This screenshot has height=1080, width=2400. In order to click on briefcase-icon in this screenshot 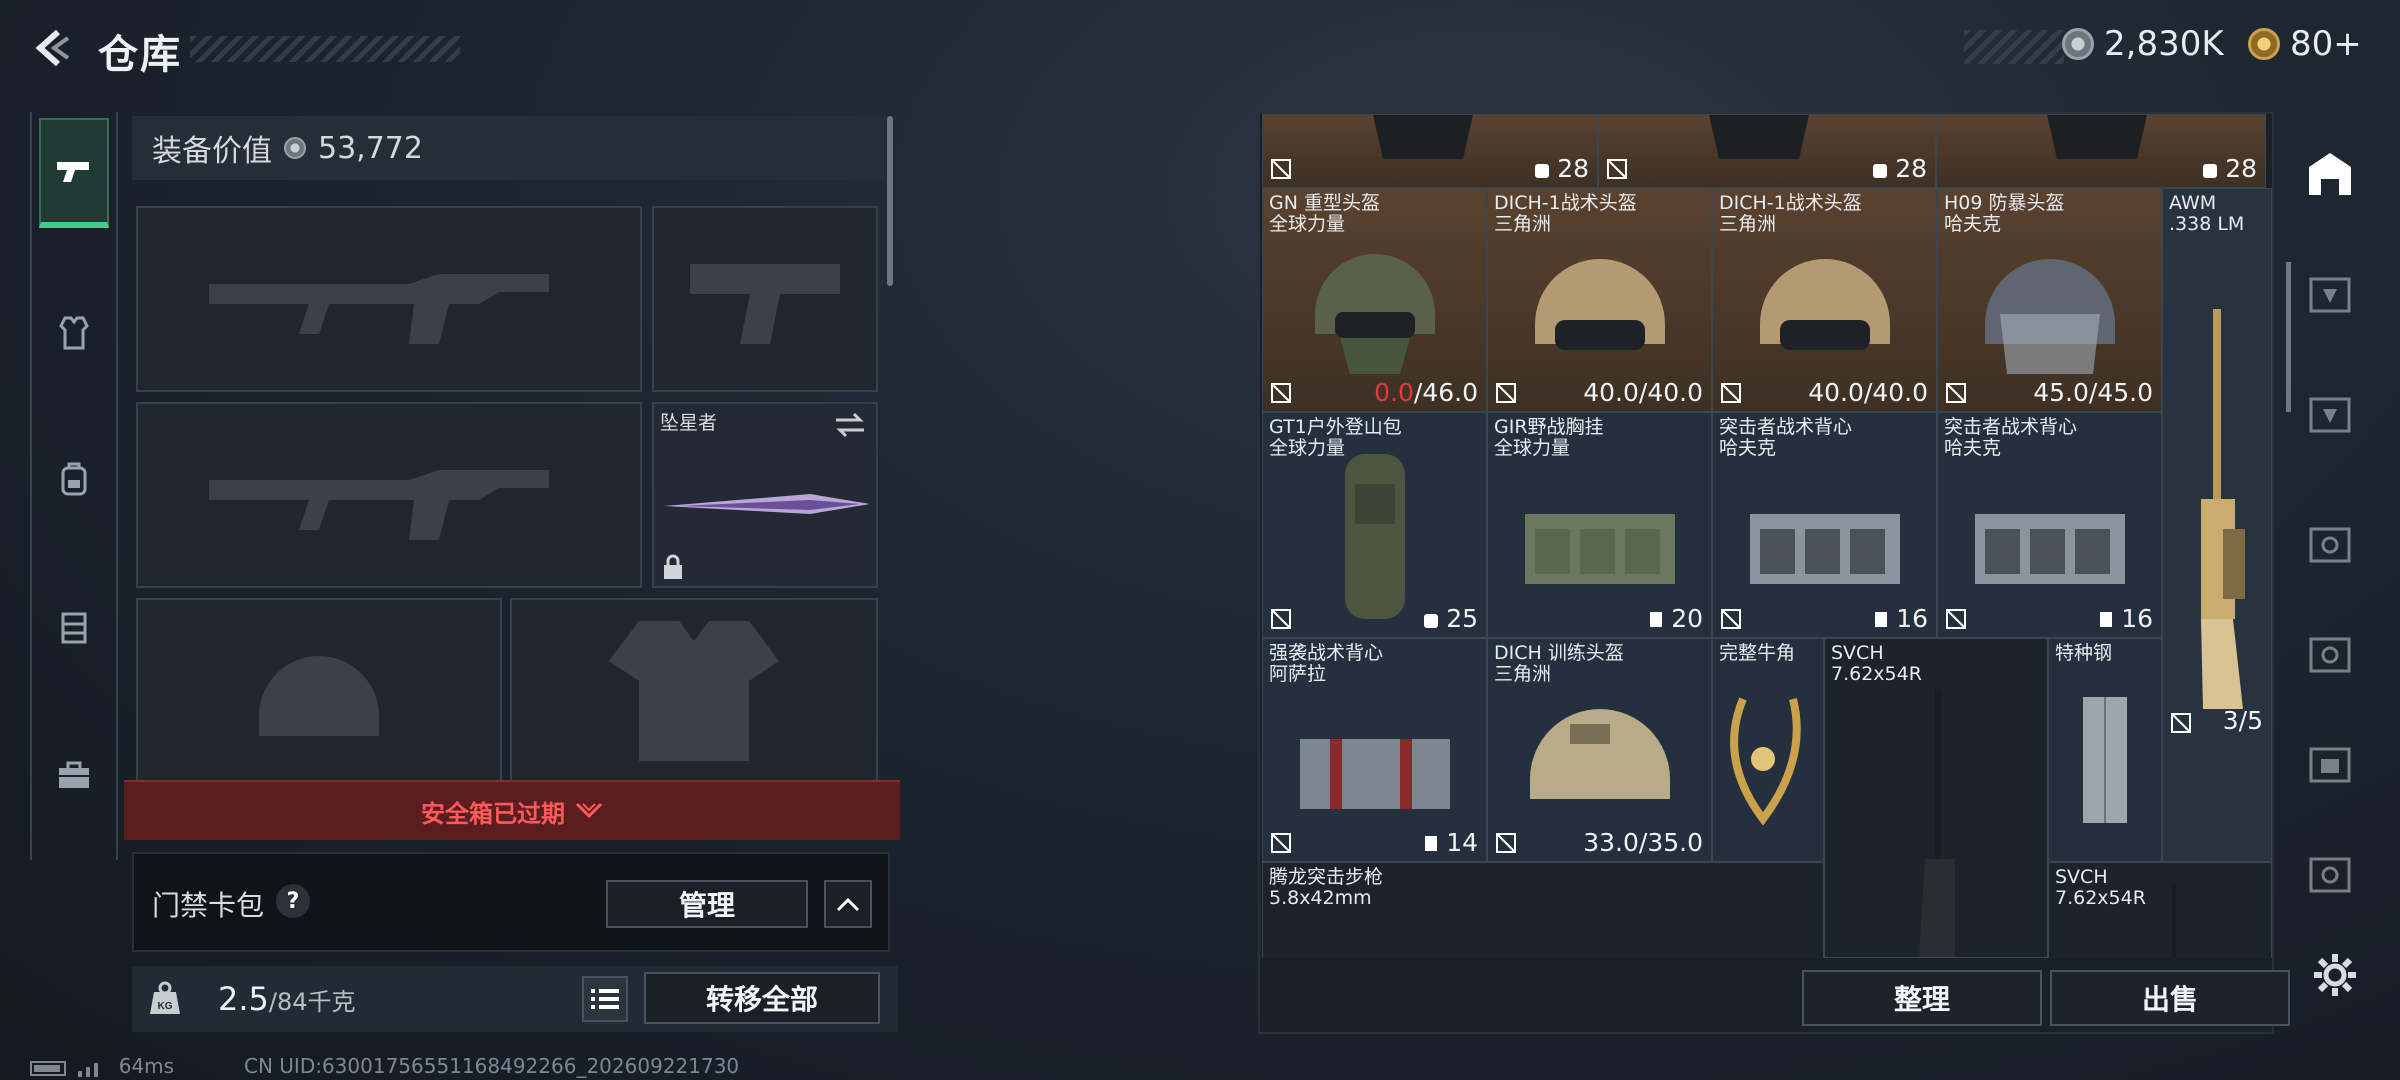, I will do `click(74, 774)`.